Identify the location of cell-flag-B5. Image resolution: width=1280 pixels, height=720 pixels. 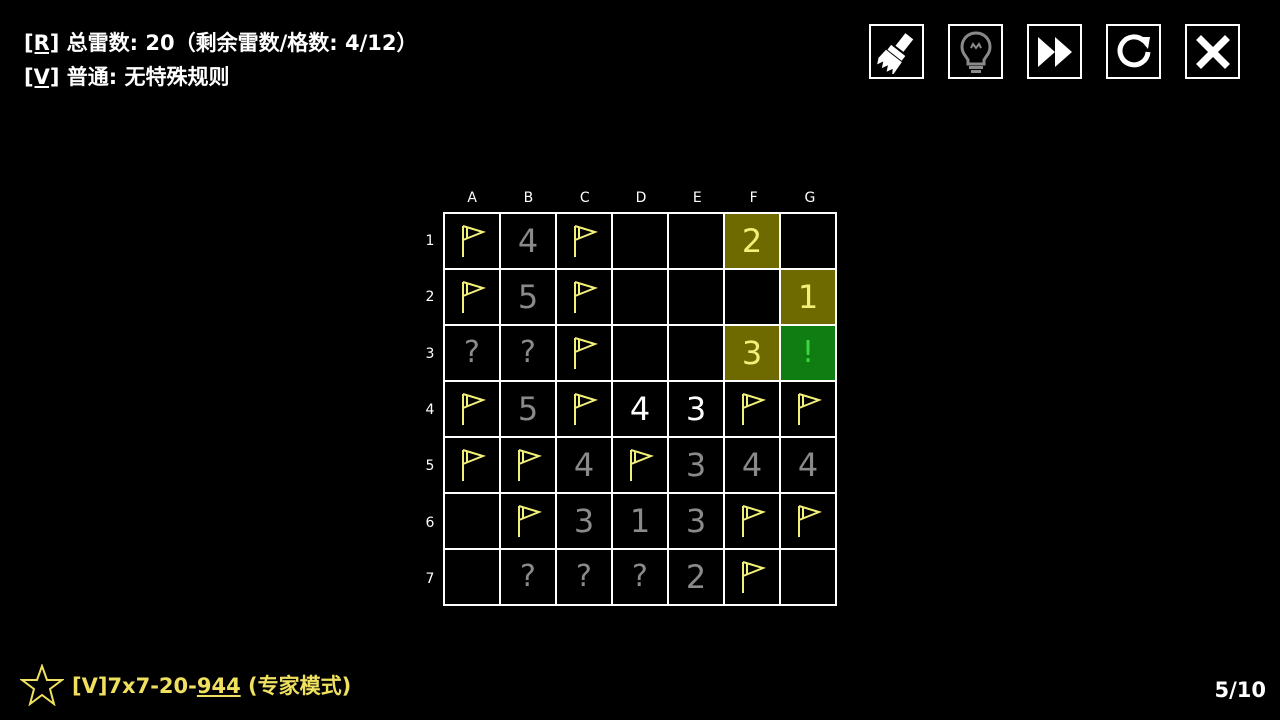
(528, 465).